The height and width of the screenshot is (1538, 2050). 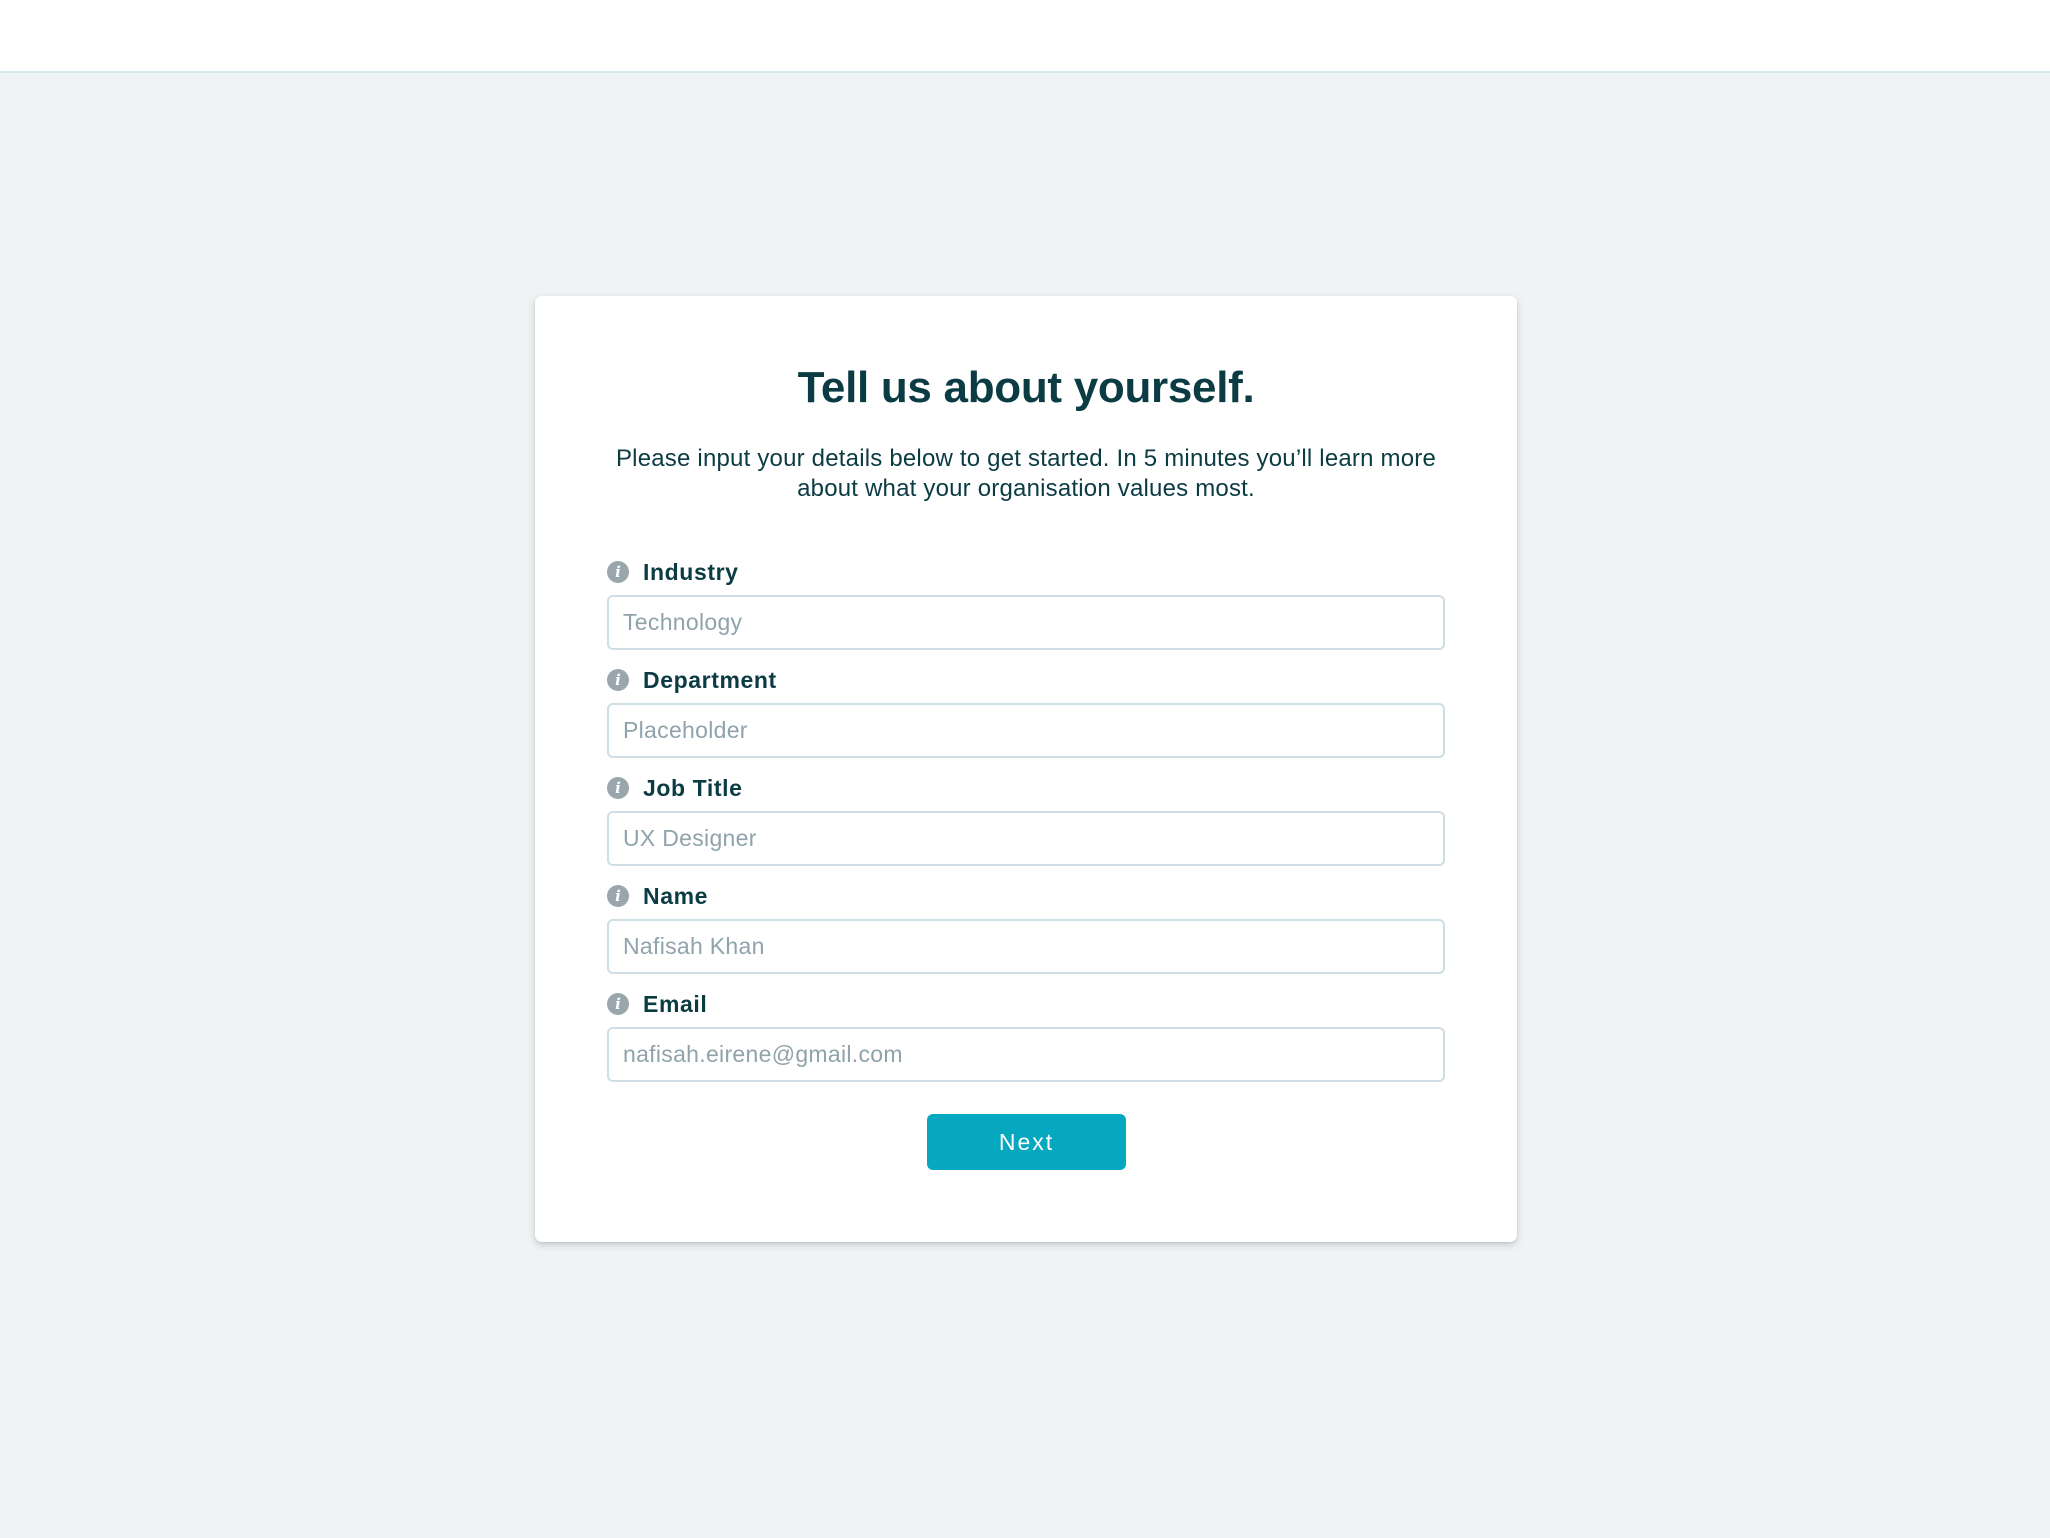 I want to click on department-input, so click(x=1026, y=730).